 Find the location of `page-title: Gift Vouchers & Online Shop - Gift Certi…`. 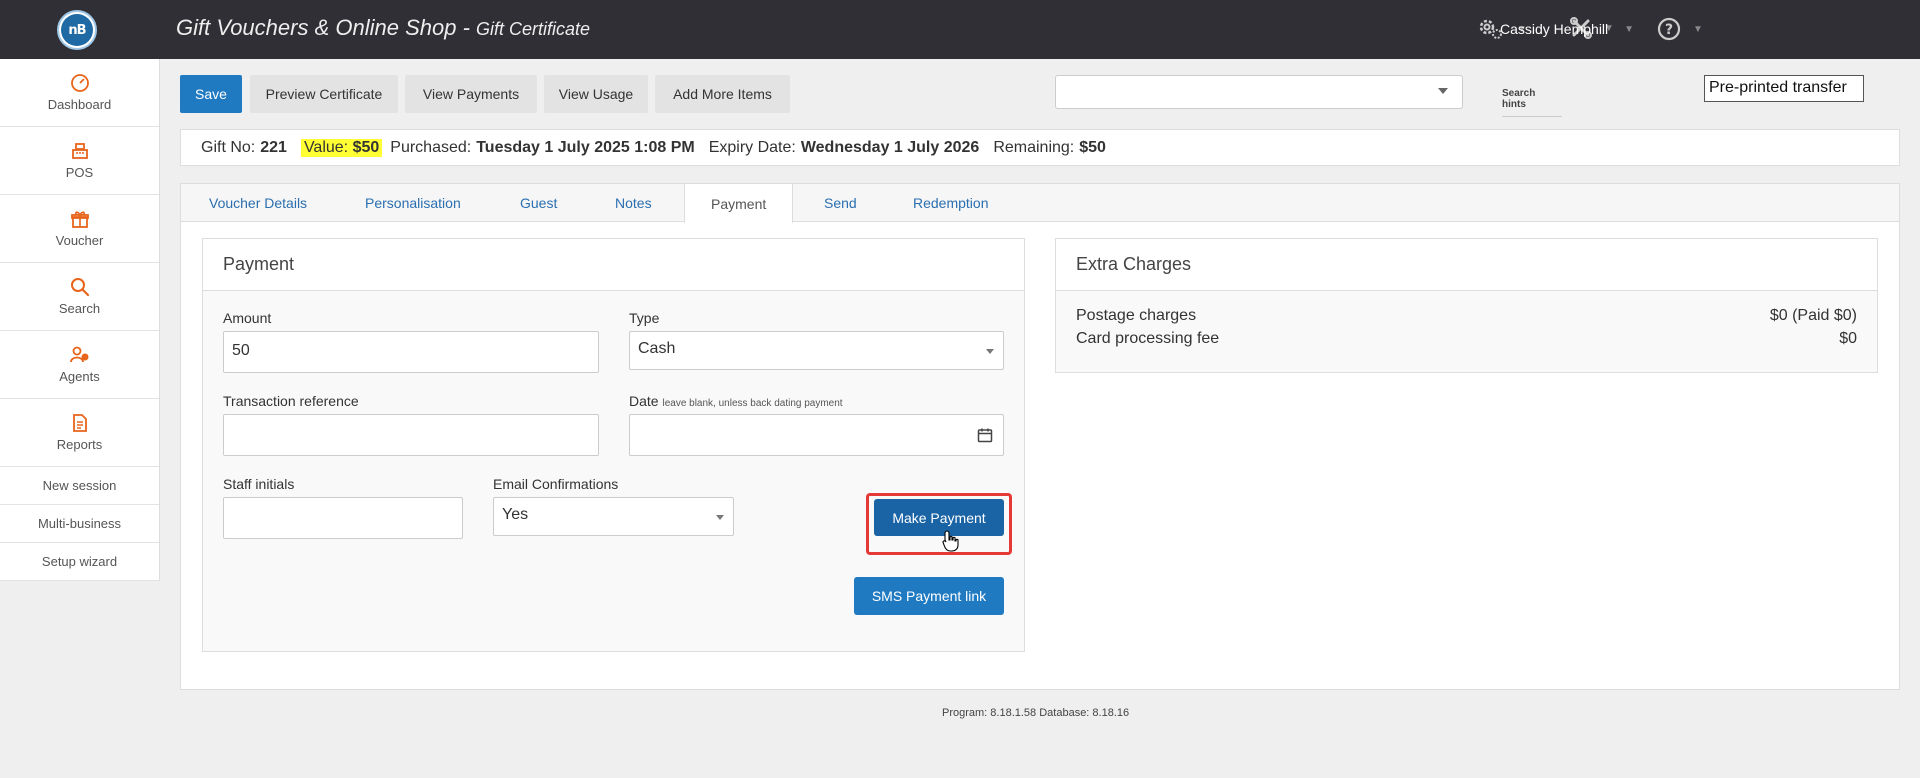

page-title: Gift Vouchers & Online Shop - Gift Certi… is located at coordinates (383, 28).